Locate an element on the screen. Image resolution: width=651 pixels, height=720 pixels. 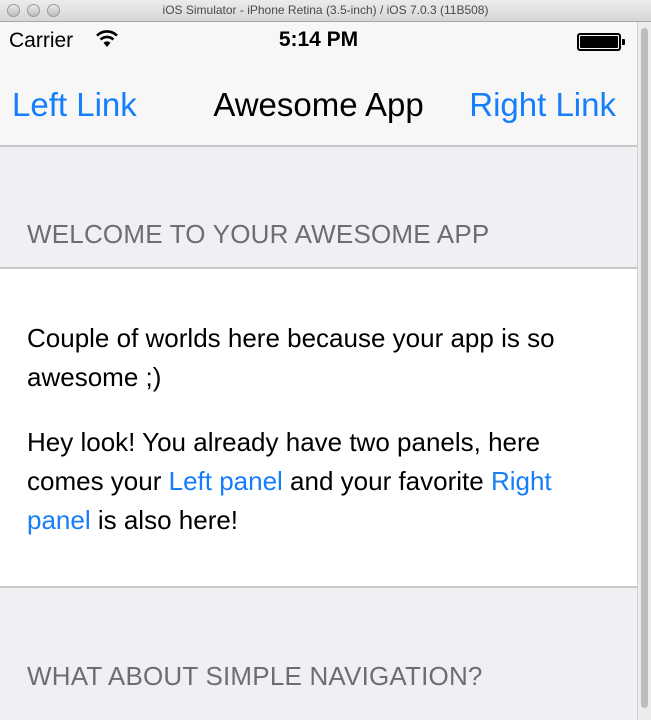
simulator-scrollbar is located at coordinates (644, 371).